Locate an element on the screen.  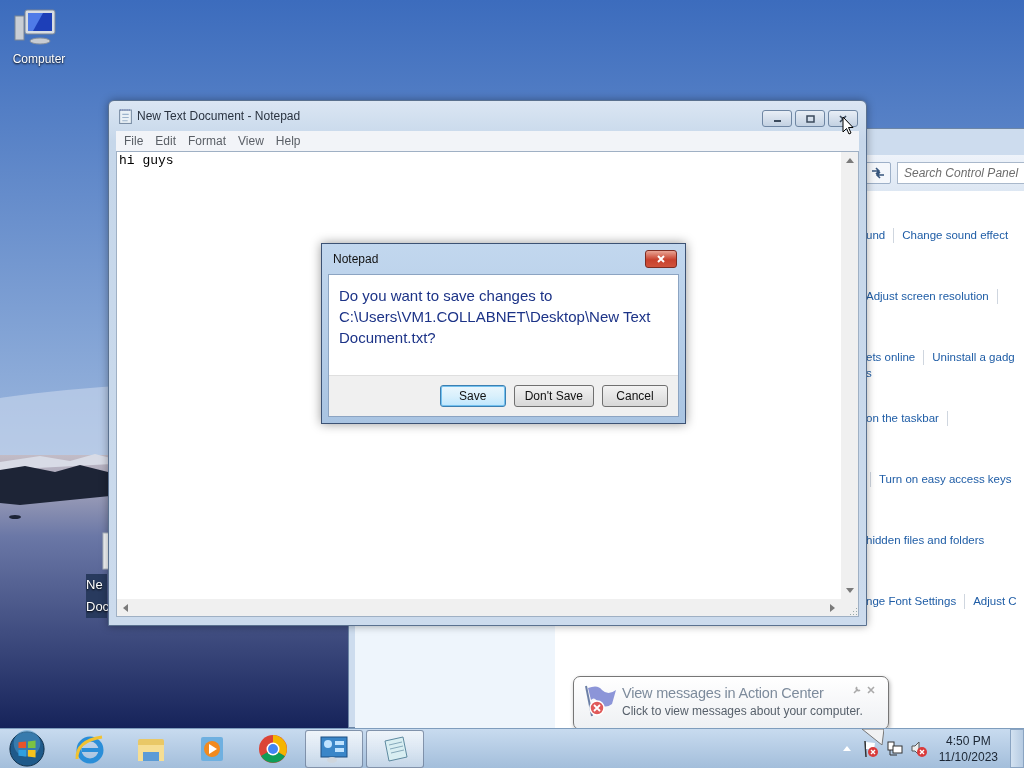
settings-link: Change sound effect is located at coordinates (955, 235).